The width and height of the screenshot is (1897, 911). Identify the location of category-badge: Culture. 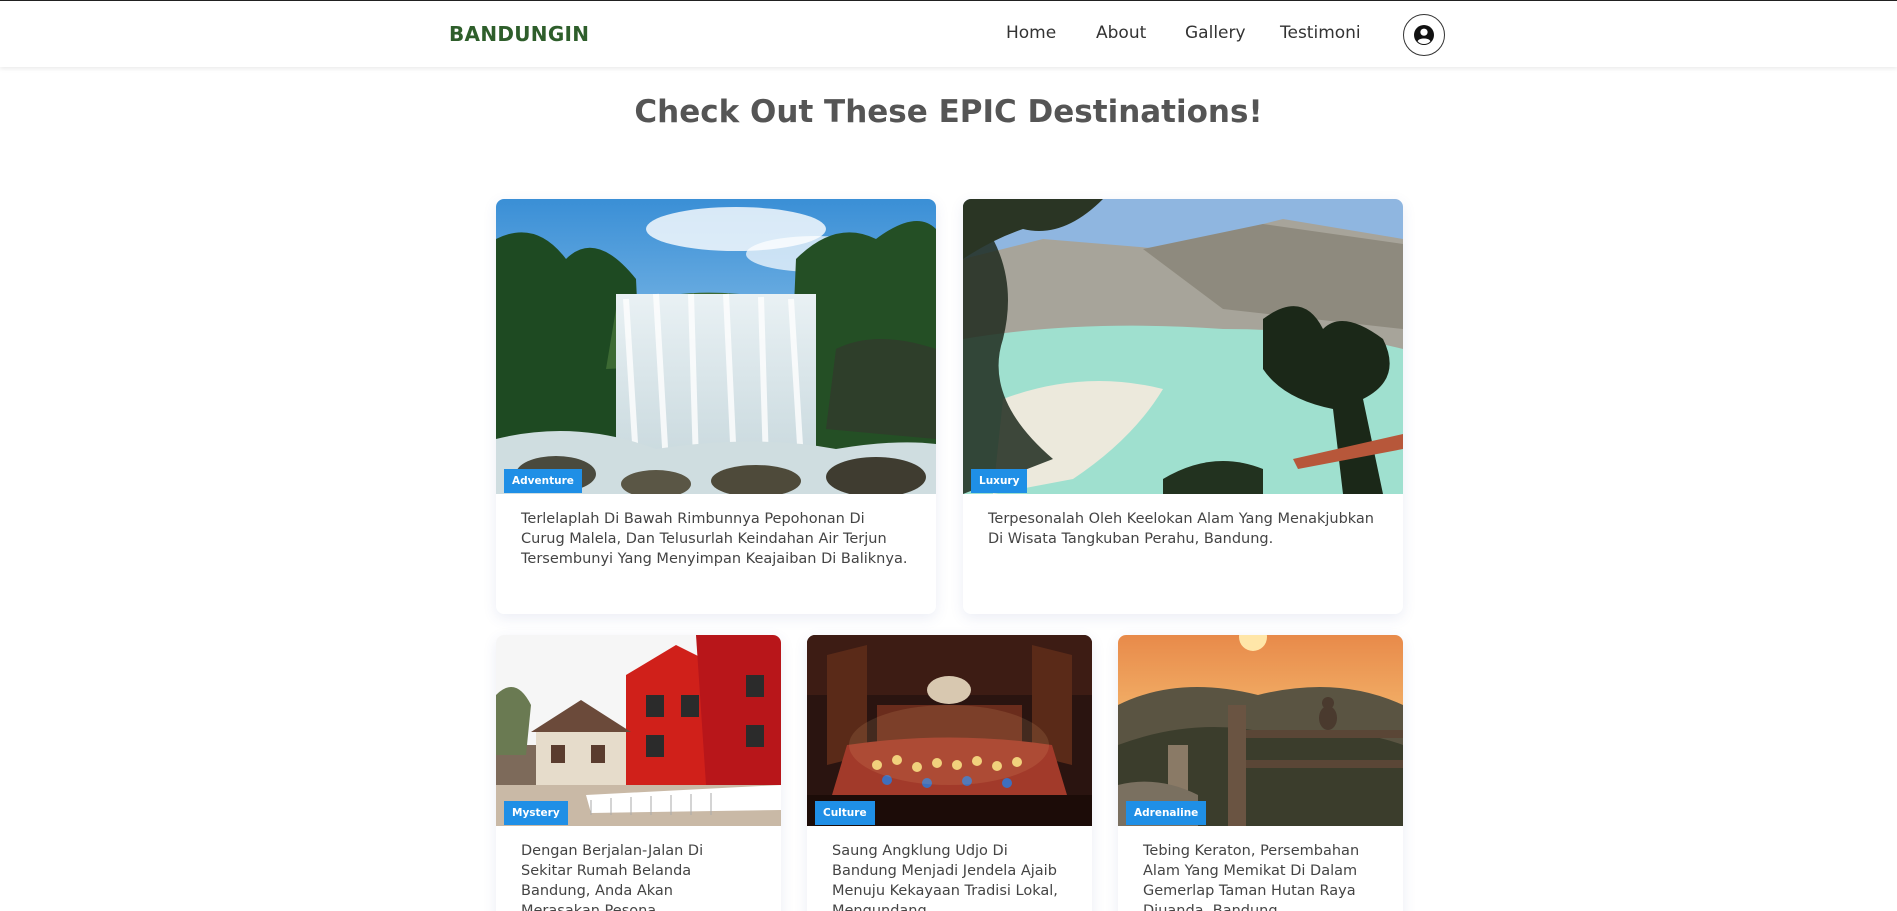
(845, 813).